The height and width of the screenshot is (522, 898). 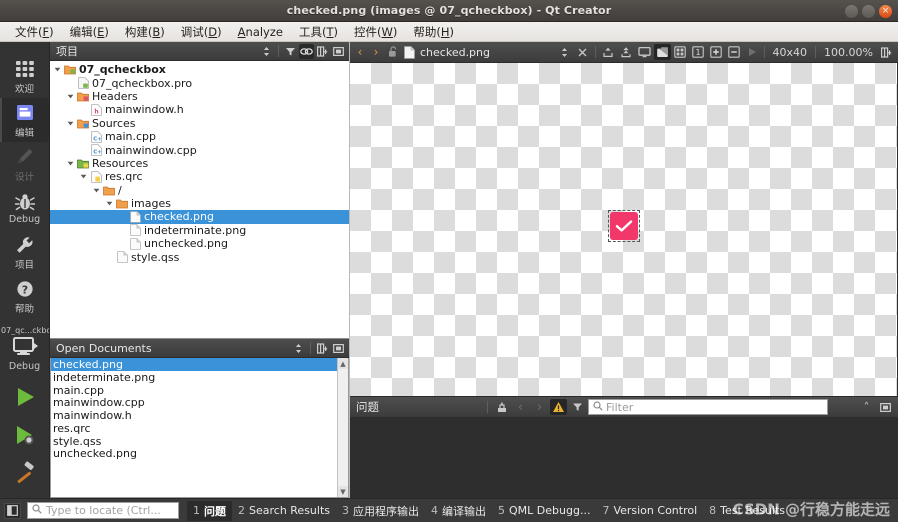 What do you see at coordinates (12, 510) in the screenshot?
I see `toggle-sidebar-icon` at bounding box center [12, 510].